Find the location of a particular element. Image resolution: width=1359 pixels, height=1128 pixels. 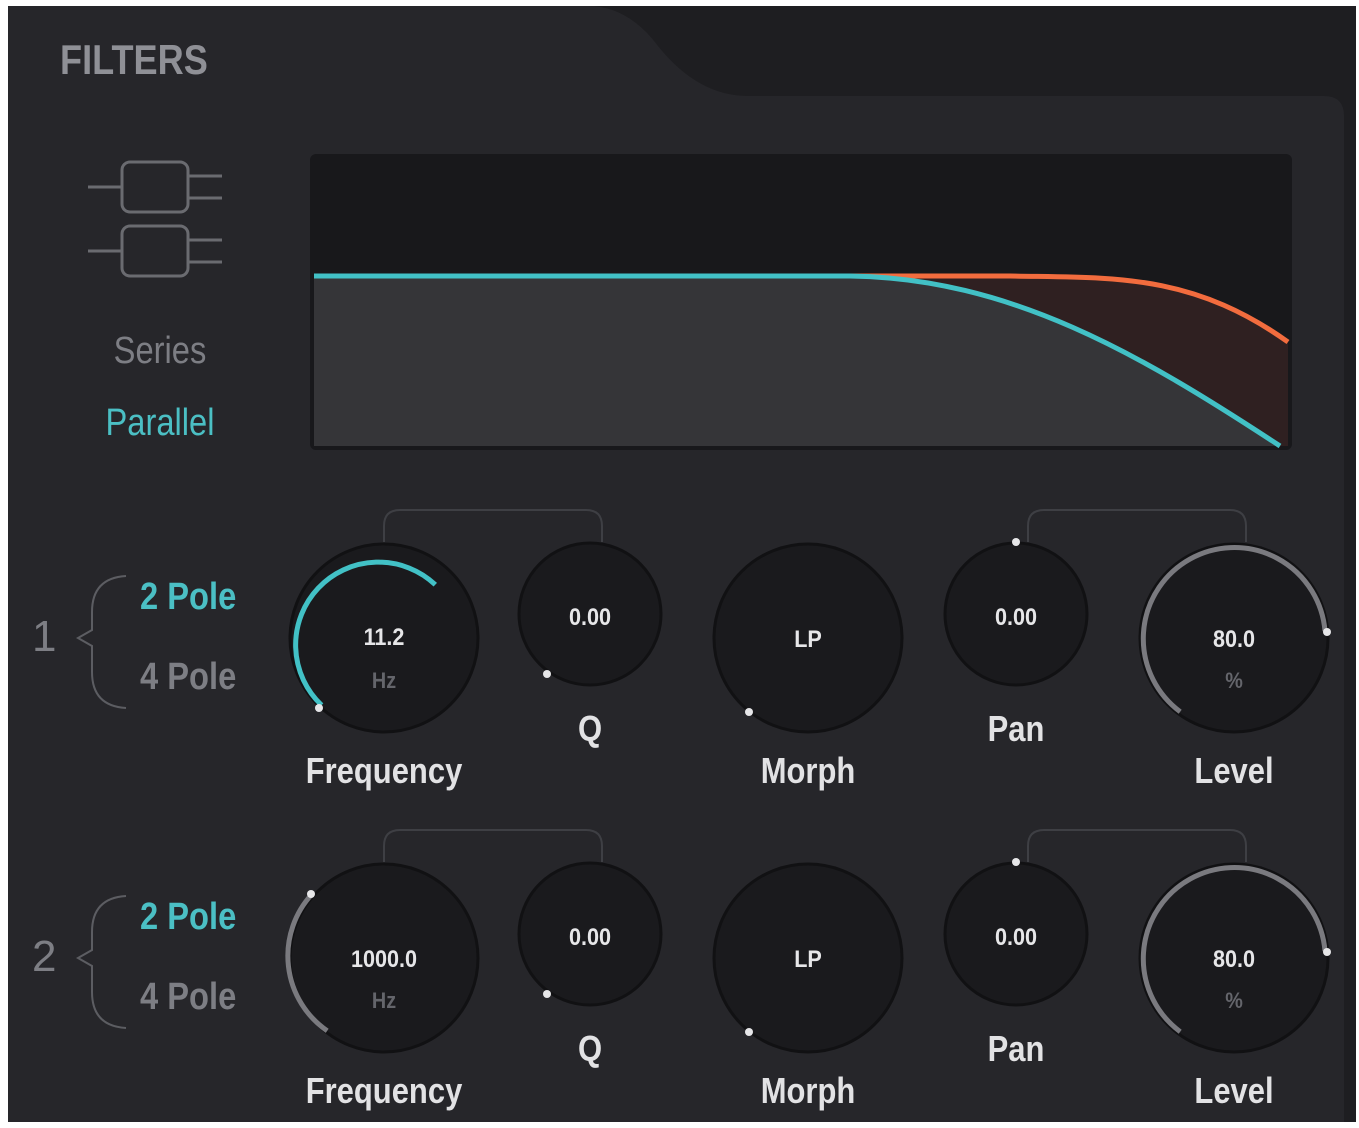

filter1-pan-label: Pan is located at coordinates (1016, 728).